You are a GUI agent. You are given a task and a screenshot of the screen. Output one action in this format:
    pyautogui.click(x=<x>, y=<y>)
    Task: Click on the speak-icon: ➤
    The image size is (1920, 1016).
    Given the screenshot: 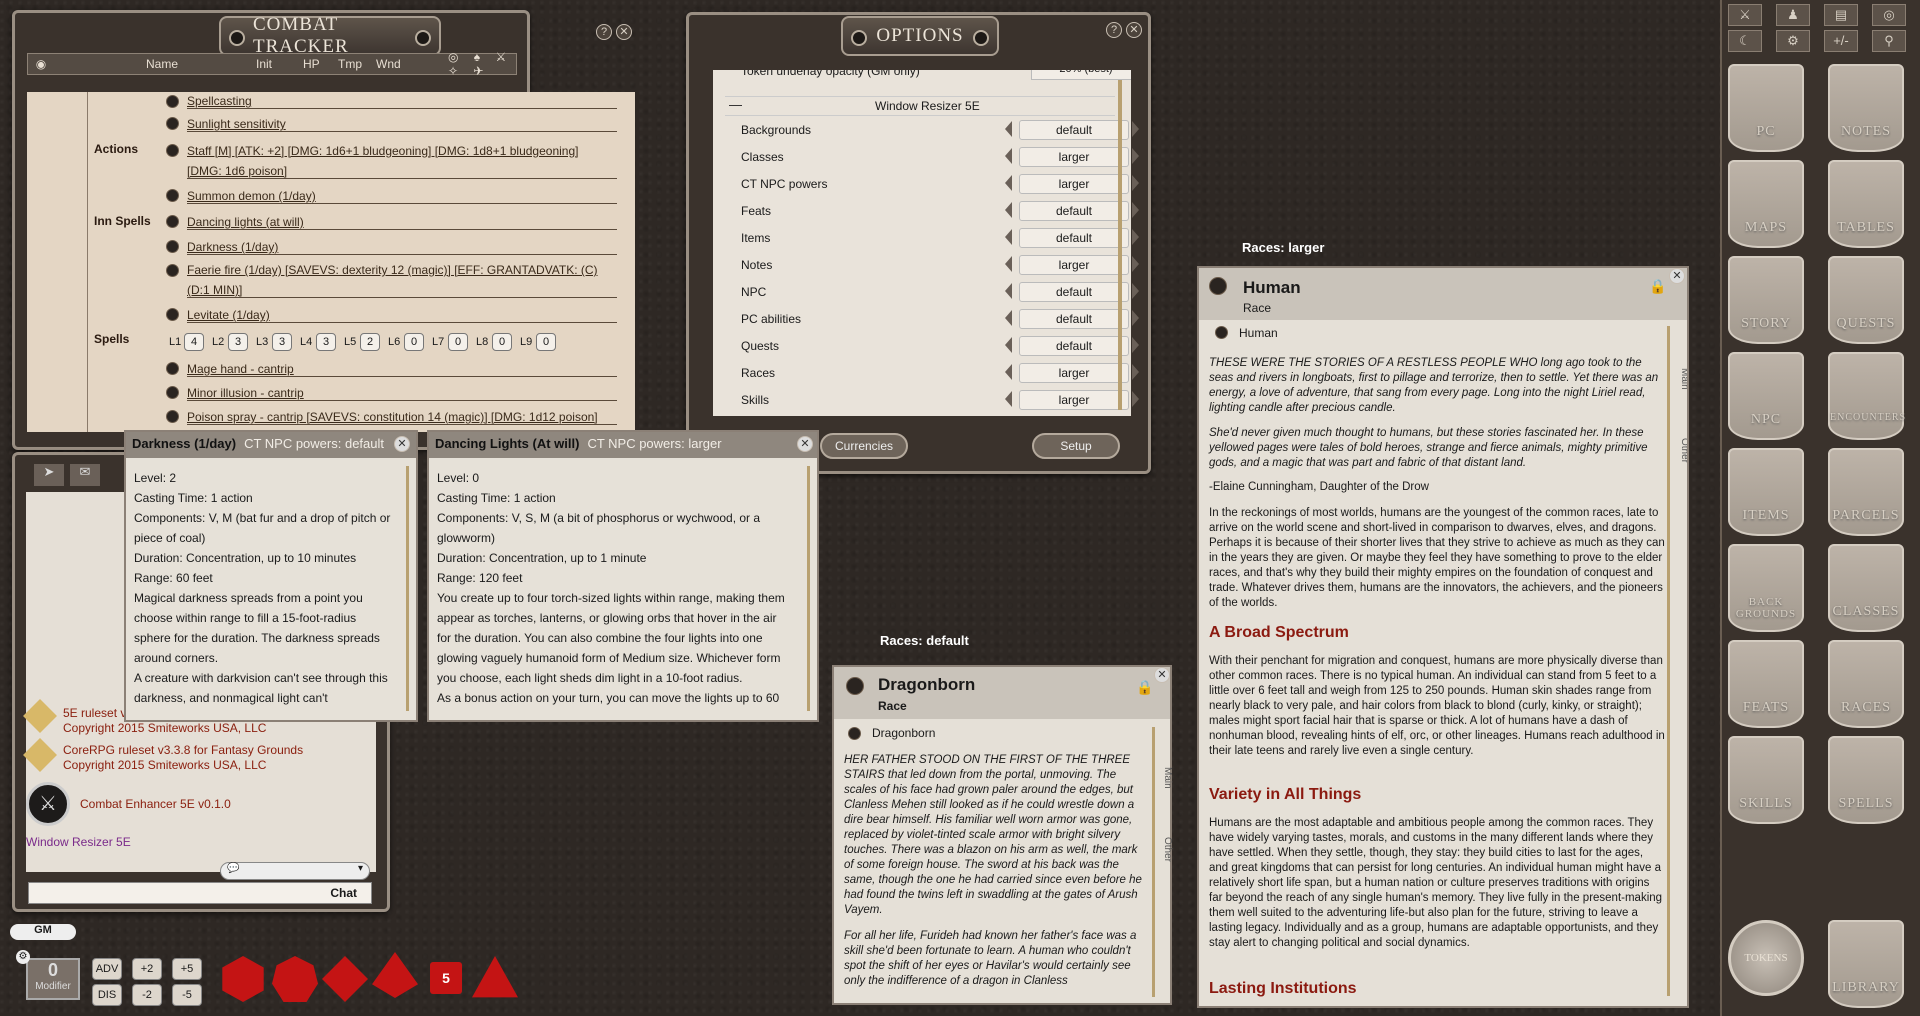 What is the action you would take?
    pyautogui.click(x=49, y=475)
    